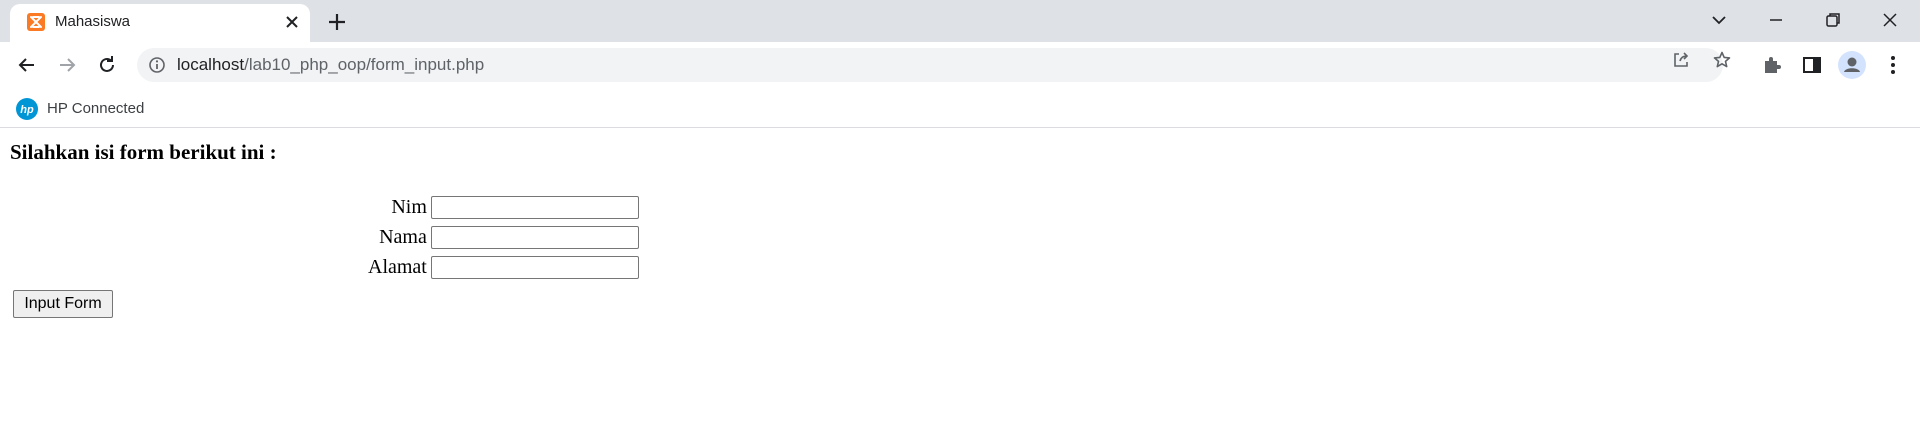  I want to click on bookmark-star-icon, so click(1722, 60).